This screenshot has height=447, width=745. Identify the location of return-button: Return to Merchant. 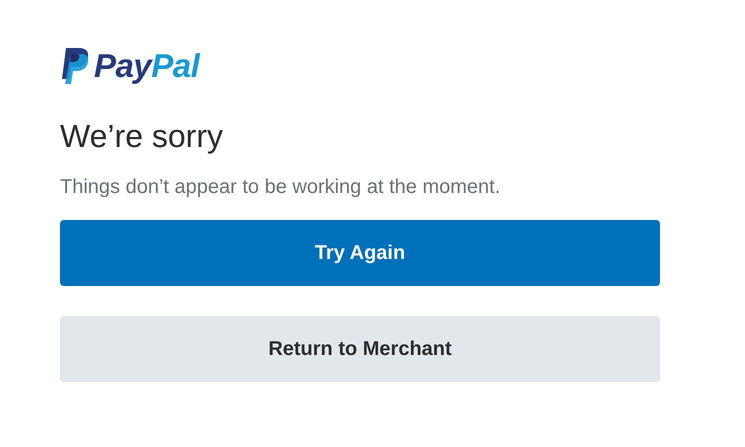
(360, 349).